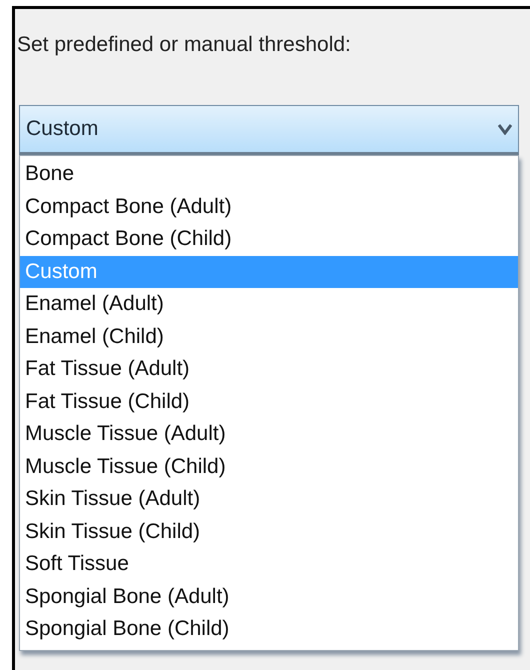  What do you see at coordinates (269, 532) in the screenshot?
I see `option-item: Skin Tissue (Child)` at bounding box center [269, 532].